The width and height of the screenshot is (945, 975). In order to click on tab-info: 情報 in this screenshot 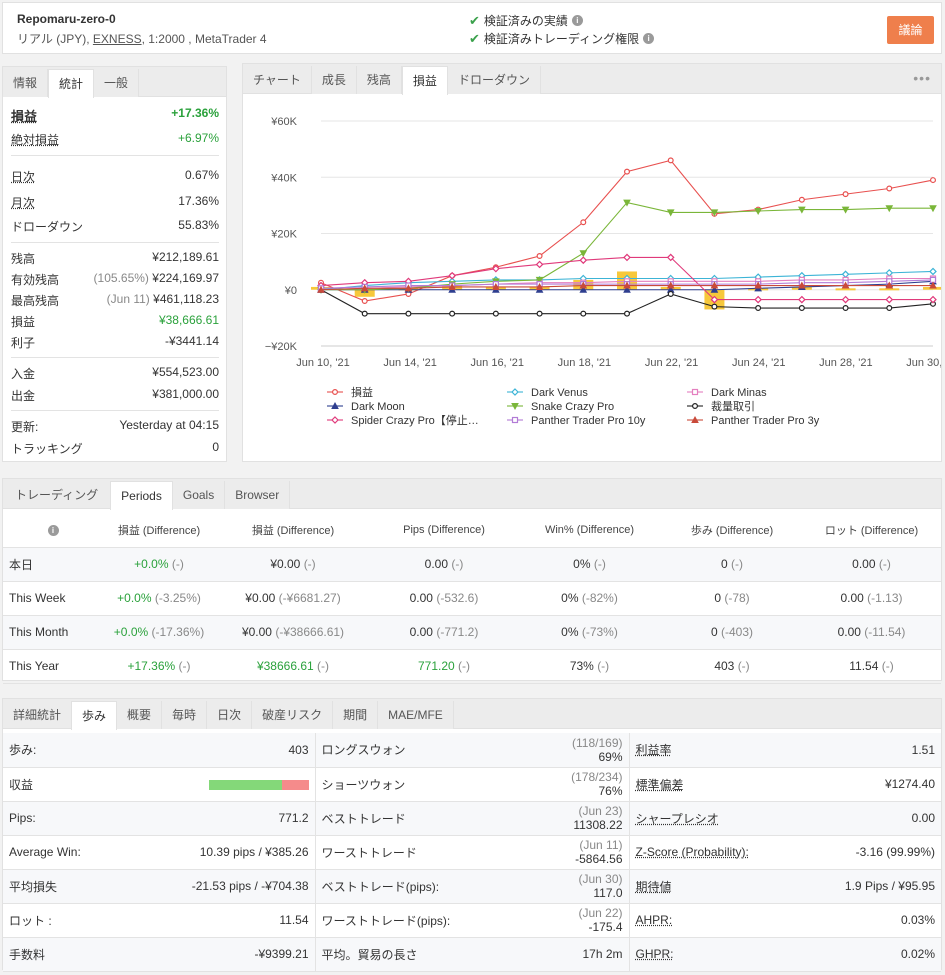, I will do `click(26, 83)`.